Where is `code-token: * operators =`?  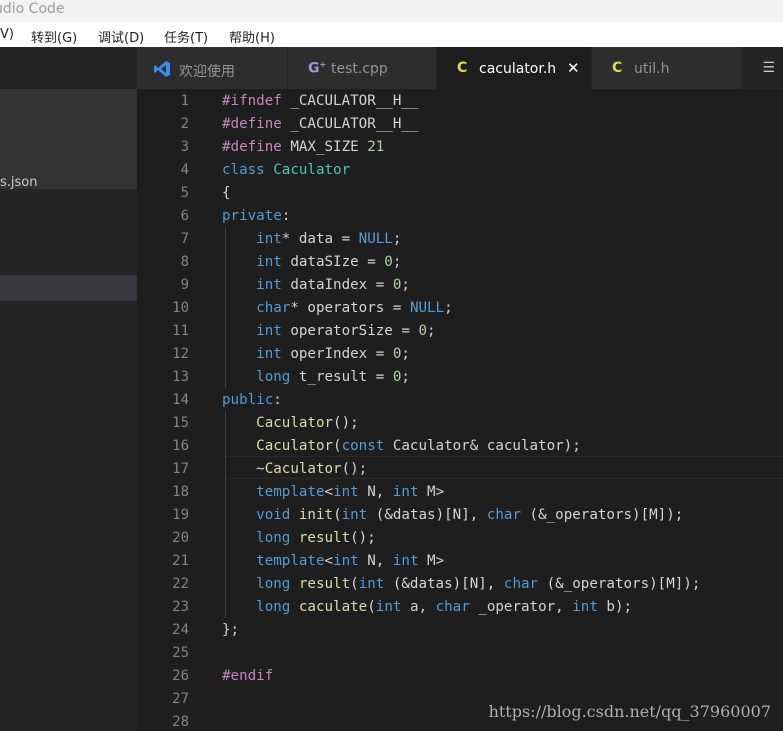
code-token: * operators = is located at coordinates (350, 308).